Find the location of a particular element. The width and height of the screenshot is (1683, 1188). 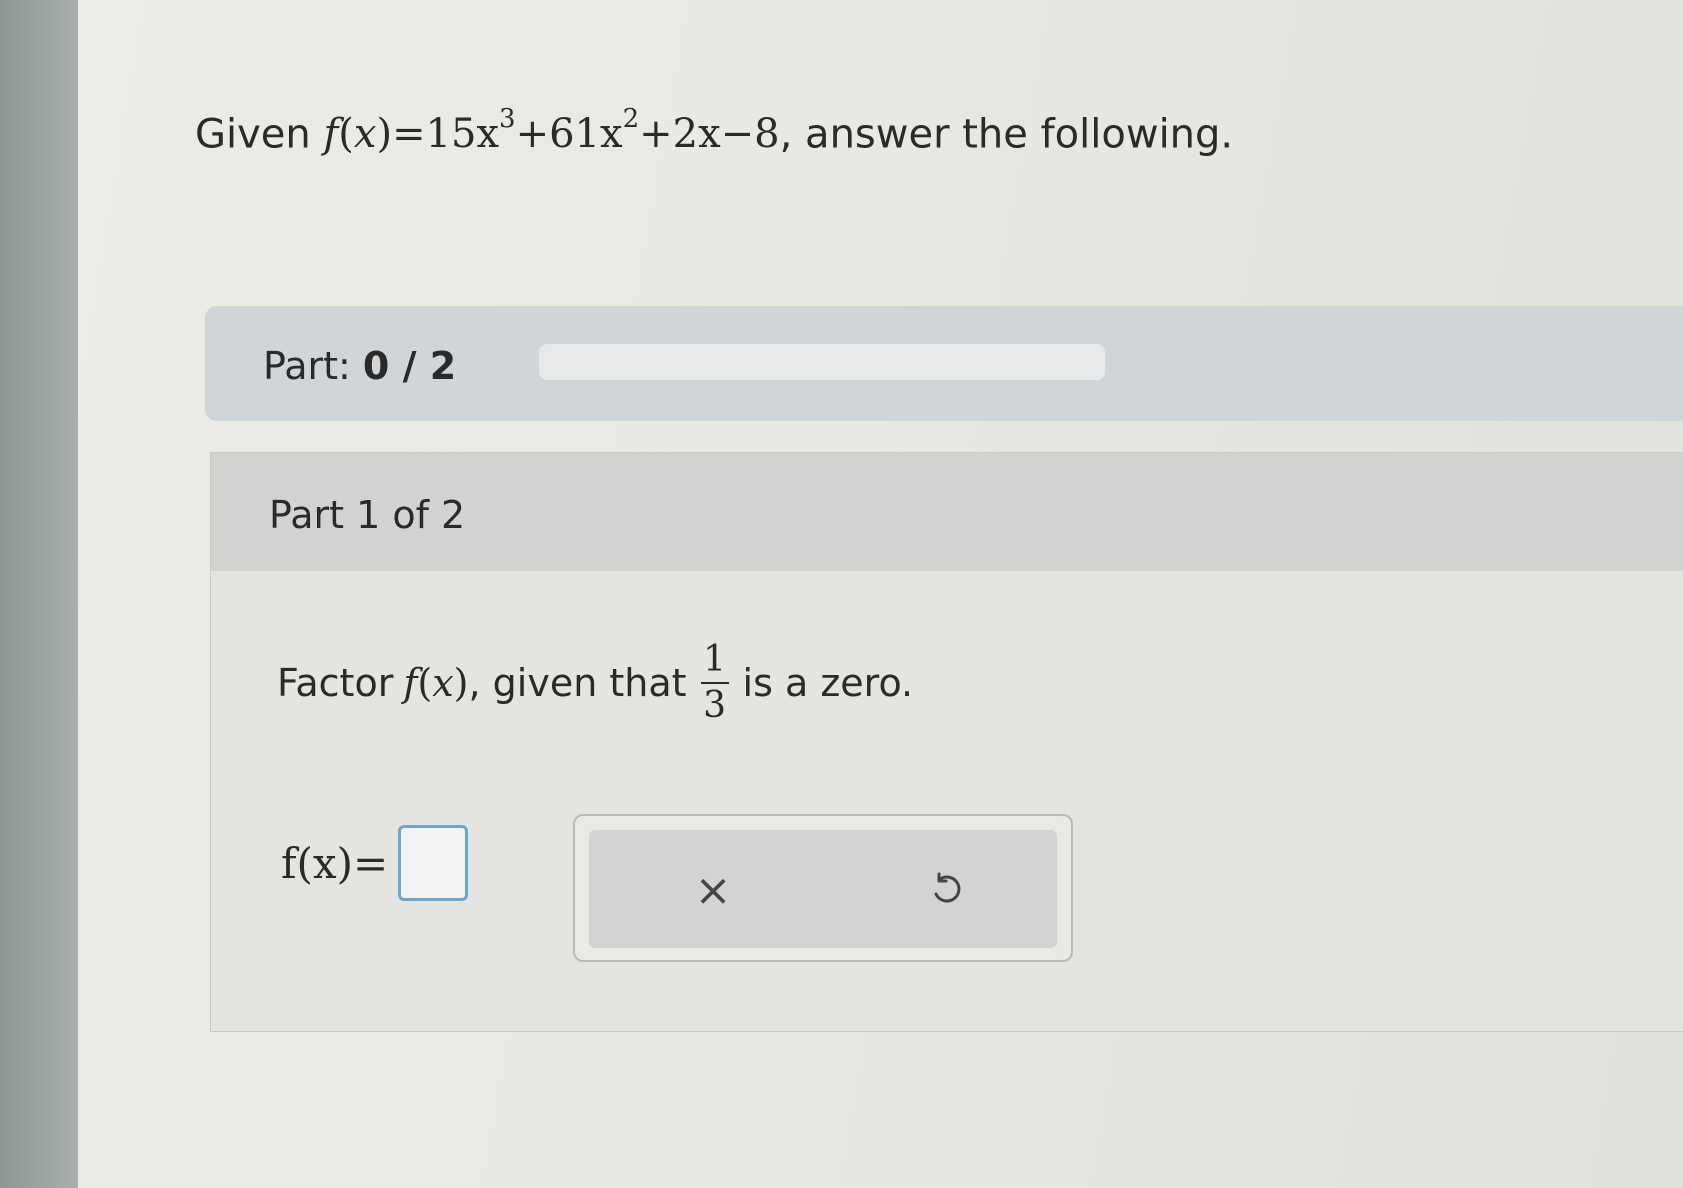

undo-icon is located at coordinates (947, 890).